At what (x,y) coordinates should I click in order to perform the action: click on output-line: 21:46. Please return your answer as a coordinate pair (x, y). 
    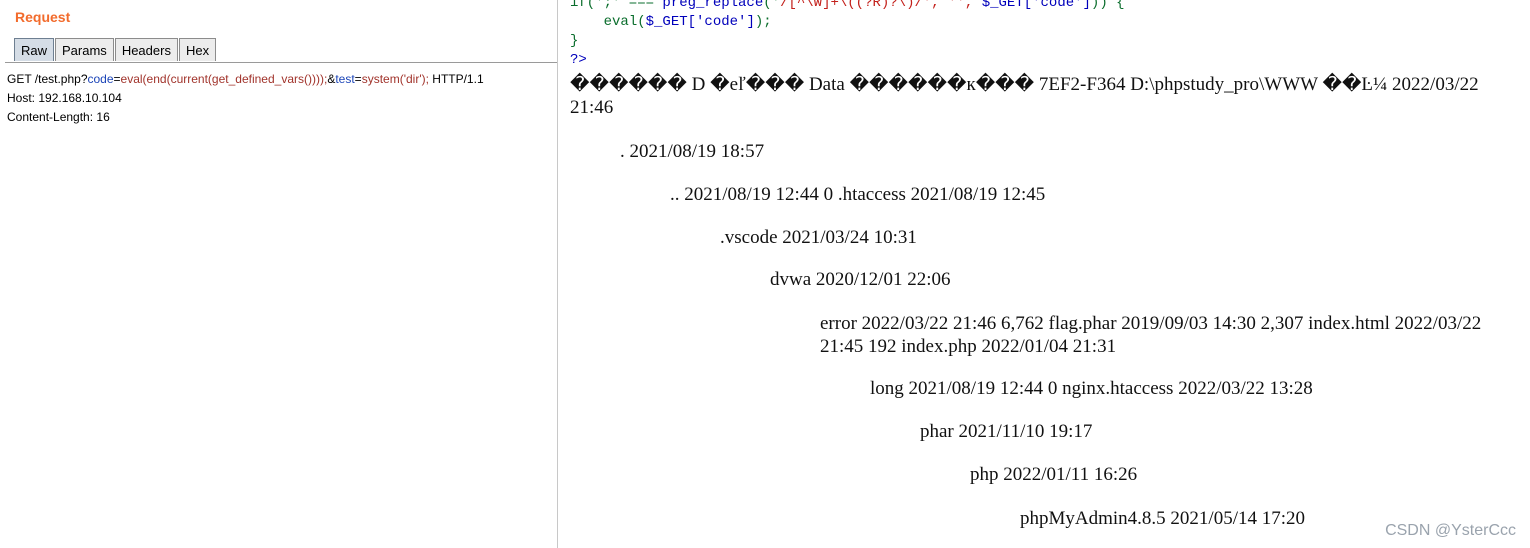
    Looking at the image, I should click on (592, 107).